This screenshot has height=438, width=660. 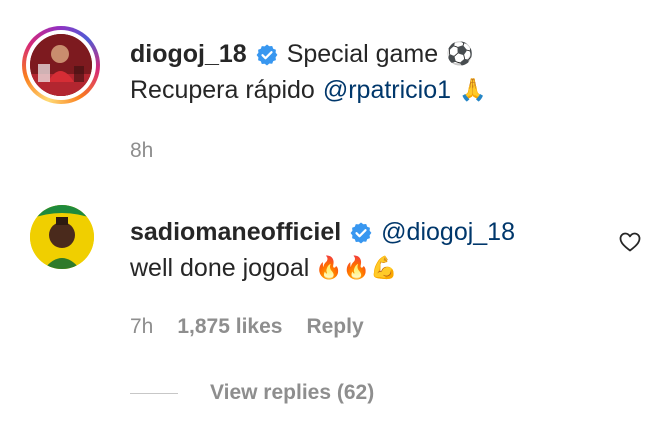 What do you see at coordinates (630, 242) in the screenshot?
I see `heart-outline-icon` at bounding box center [630, 242].